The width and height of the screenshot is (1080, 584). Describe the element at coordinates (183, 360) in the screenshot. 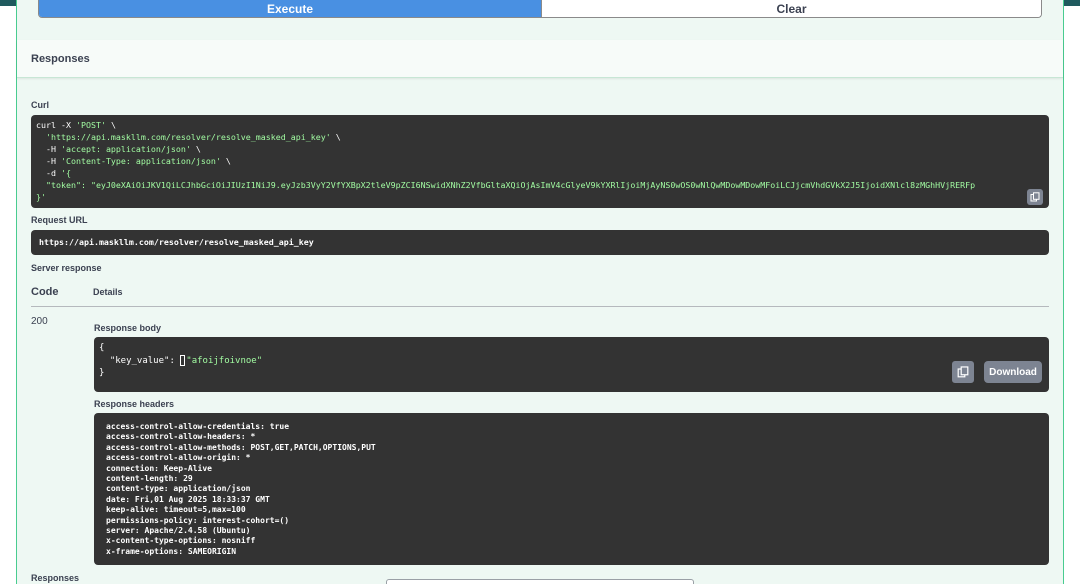

I see `text-cursor` at that location.